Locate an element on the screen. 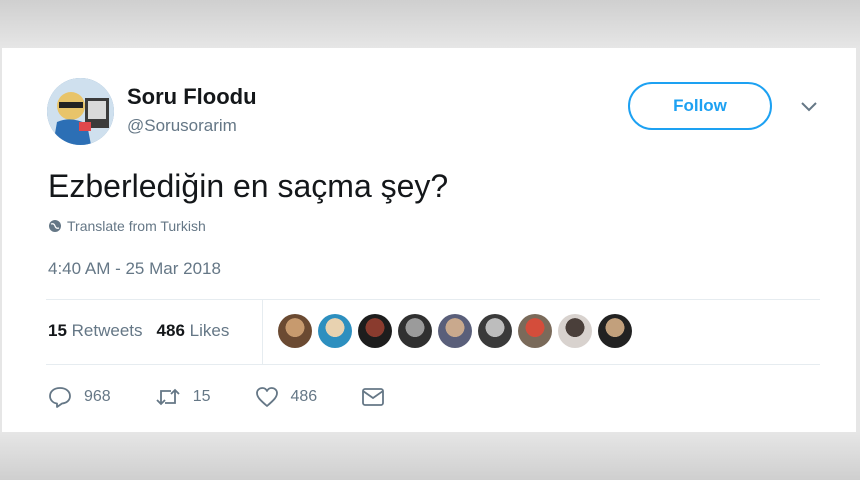 The image size is (860, 480). reply-button: 968 is located at coordinates (79, 397).